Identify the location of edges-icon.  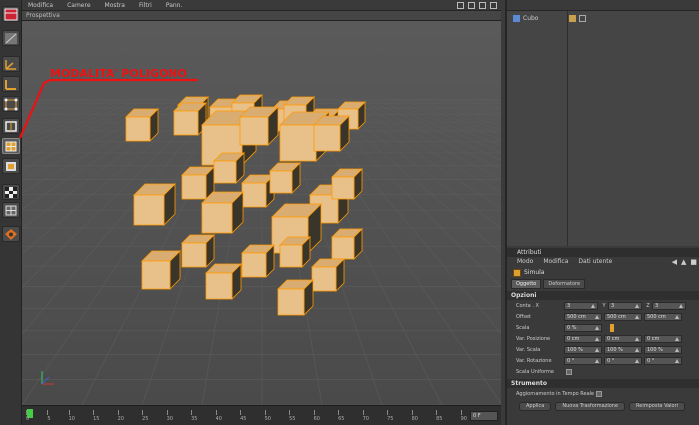
(11, 126).